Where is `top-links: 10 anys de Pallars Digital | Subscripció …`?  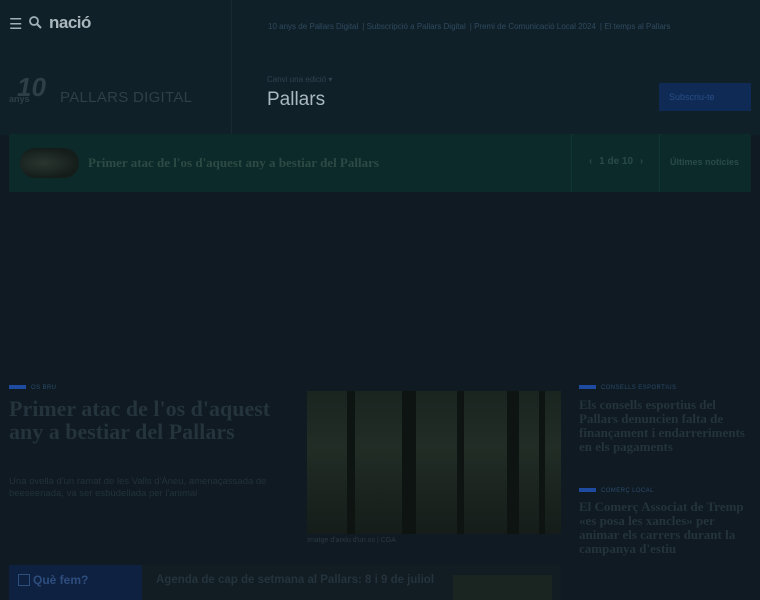 top-links: 10 anys de Pallars Digital | Subscripció … is located at coordinates (469, 26).